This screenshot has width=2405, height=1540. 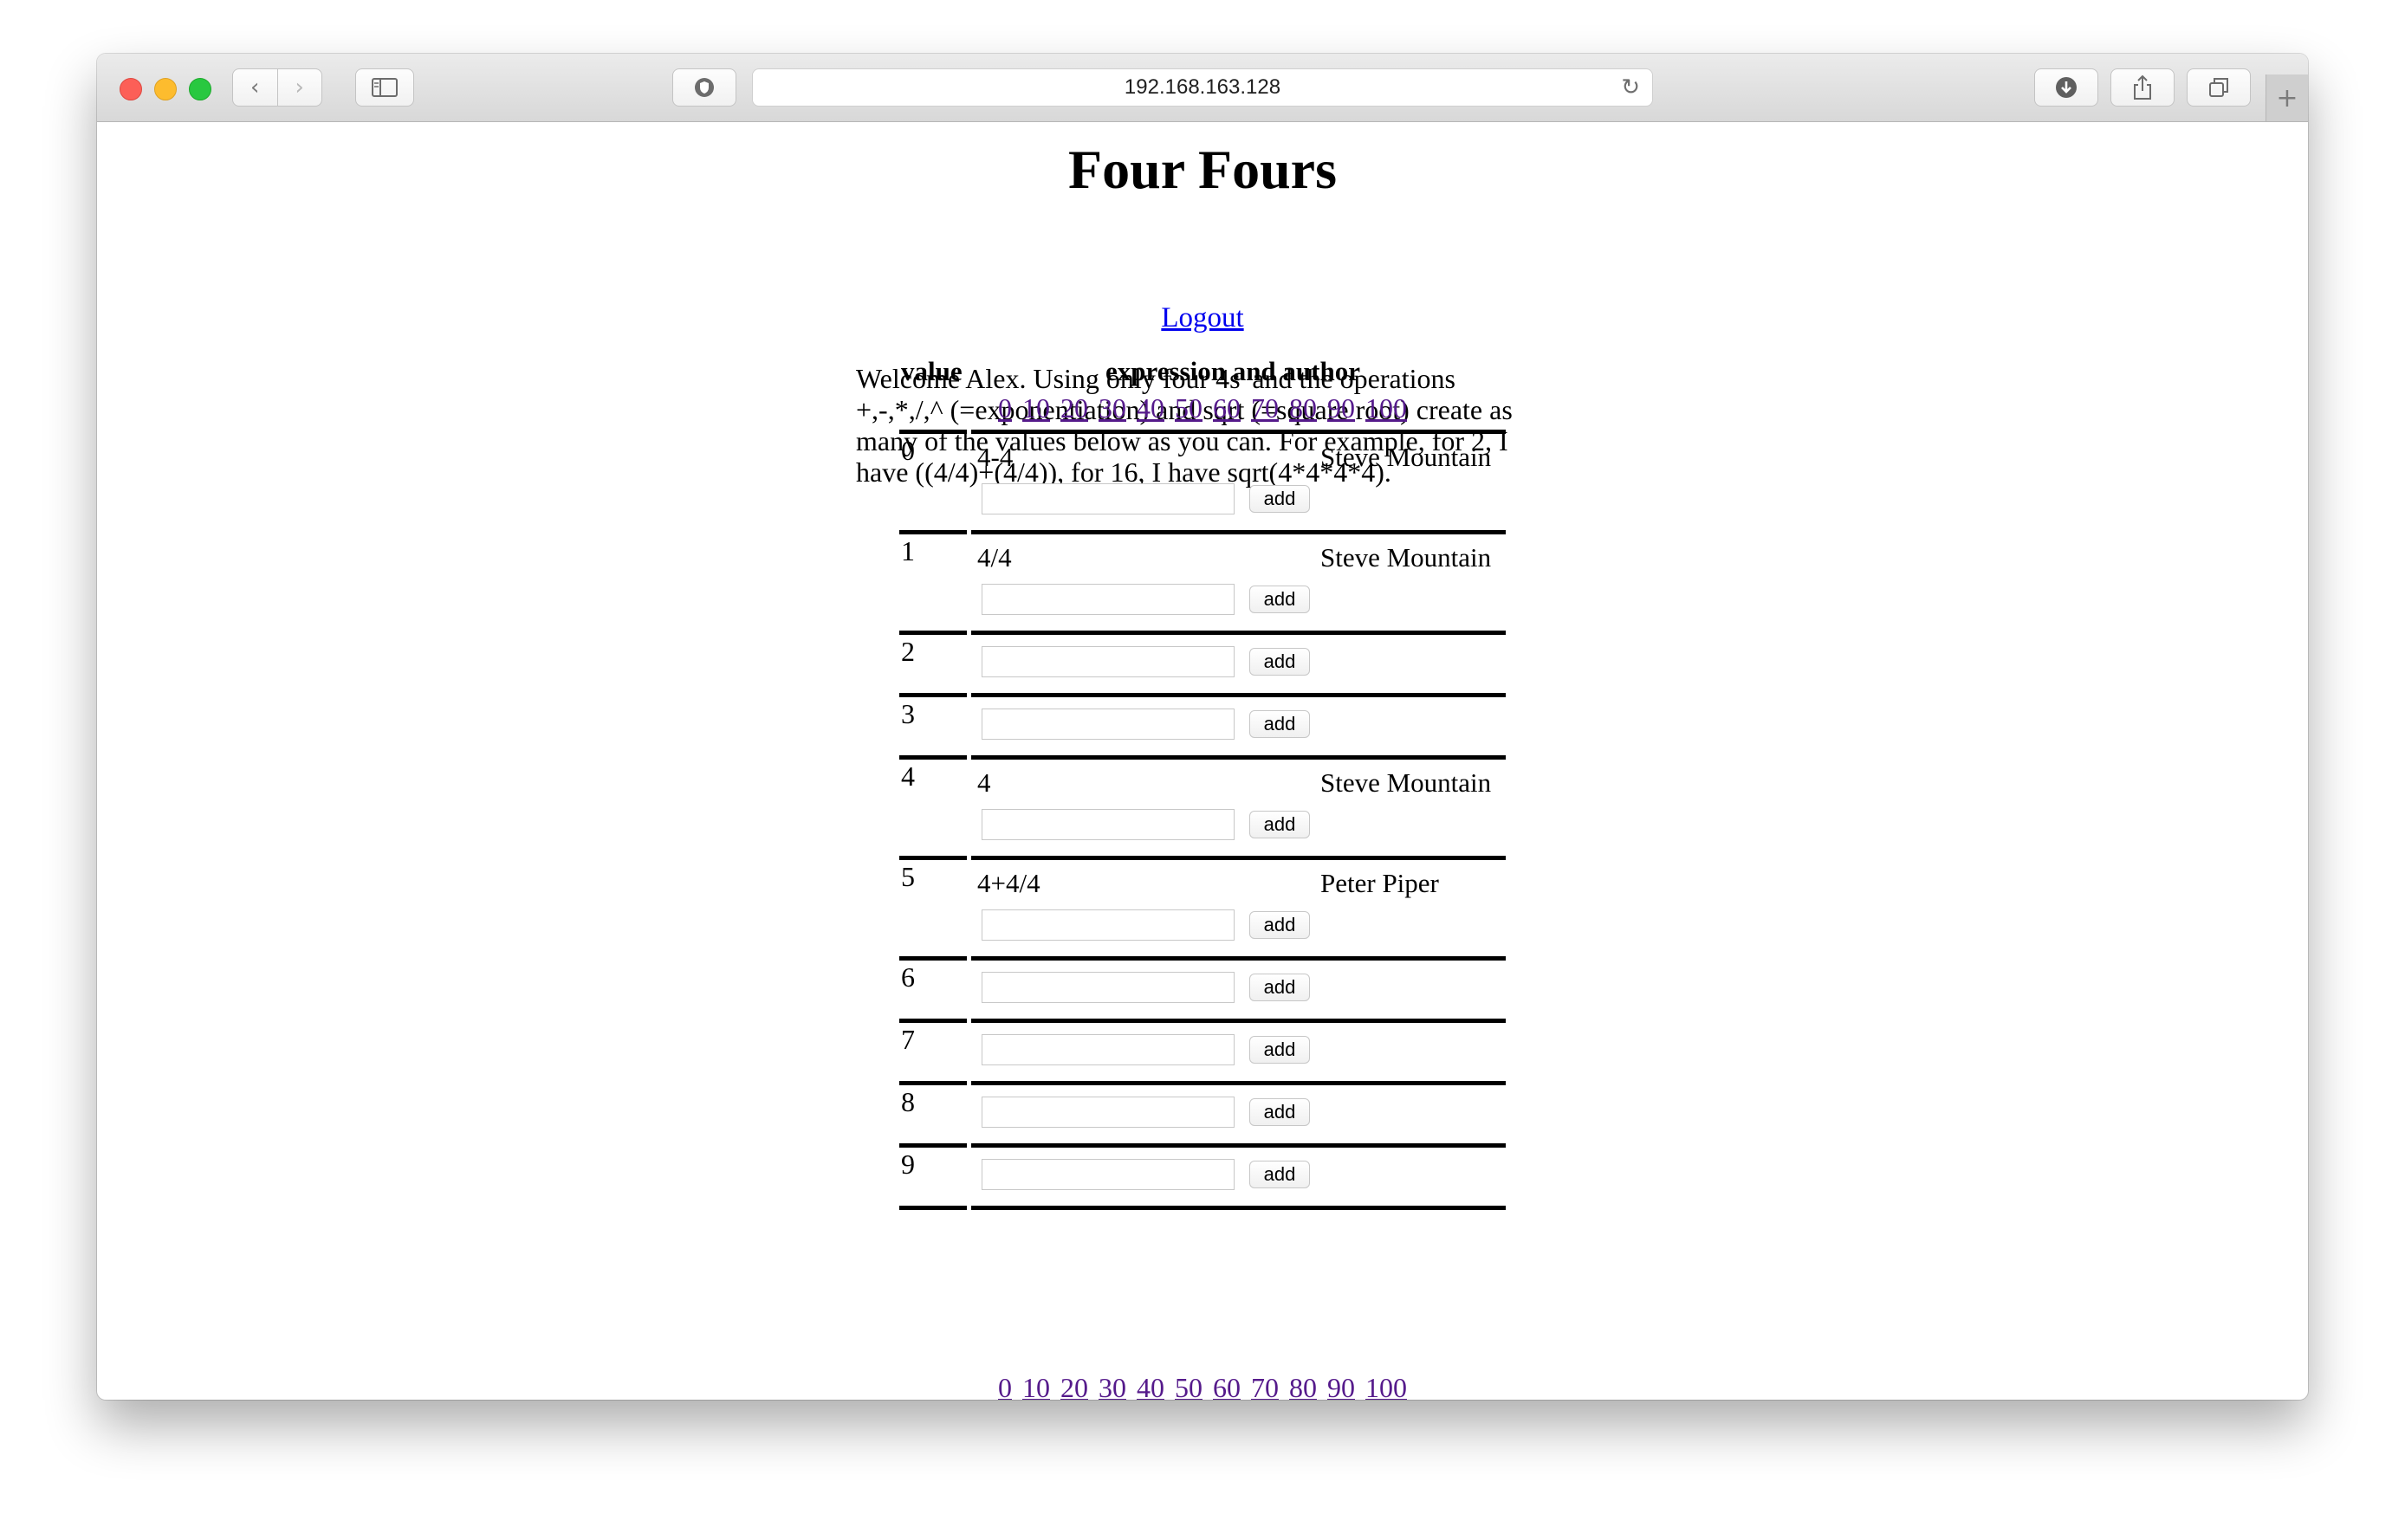 I want to click on row-expression: 4+4/4, so click(x=1008, y=883).